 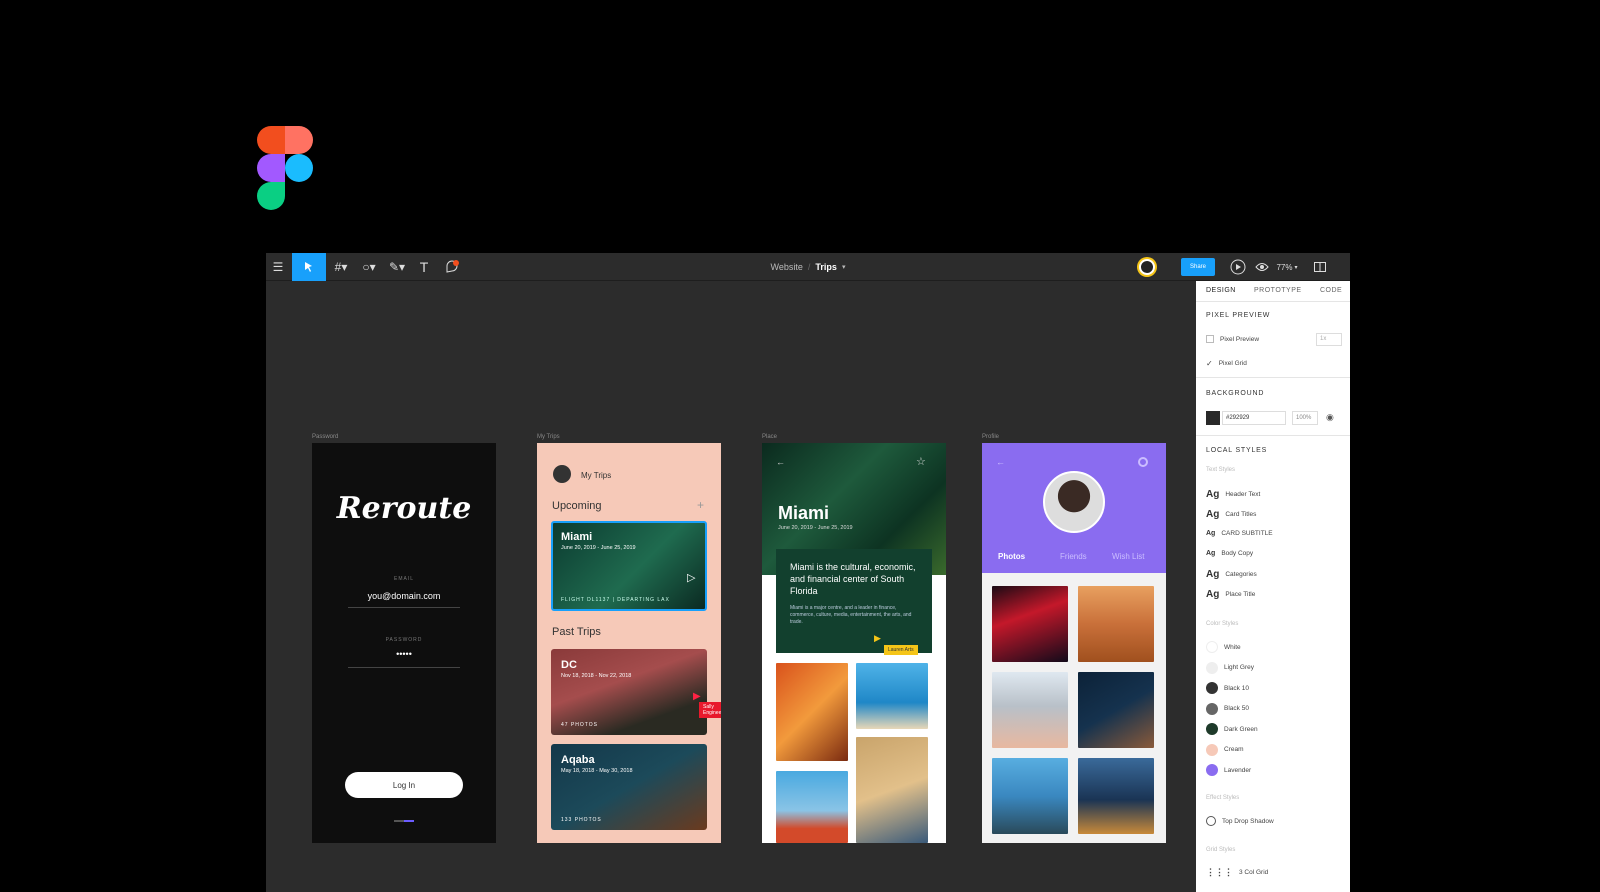 What do you see at coordinates (325, 437) in the screenshot?
I see `frame-label-password: Password` at bounding box center [325, 437].